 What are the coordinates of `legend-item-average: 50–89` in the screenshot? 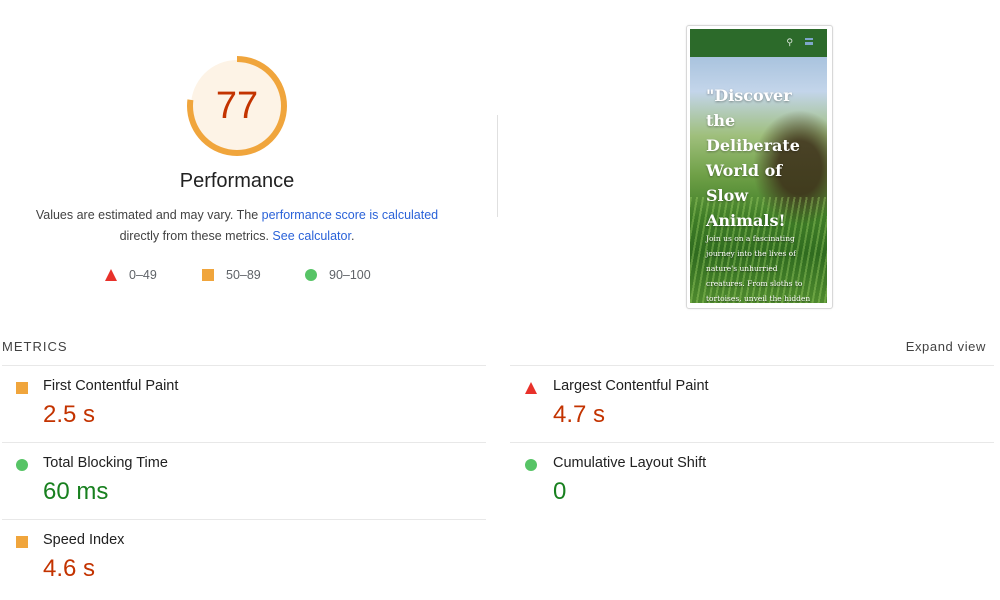 It's located at (231, 275).